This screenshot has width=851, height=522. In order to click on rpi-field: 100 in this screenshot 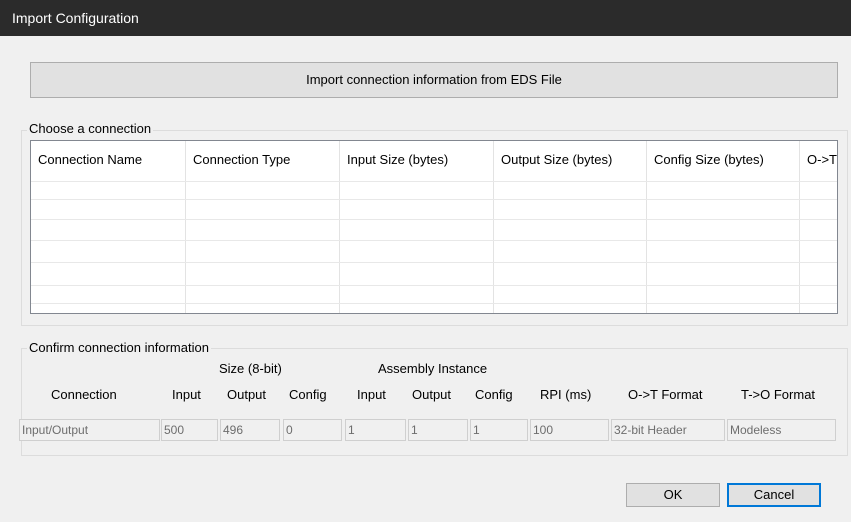, I will do `click(569, 430)`.